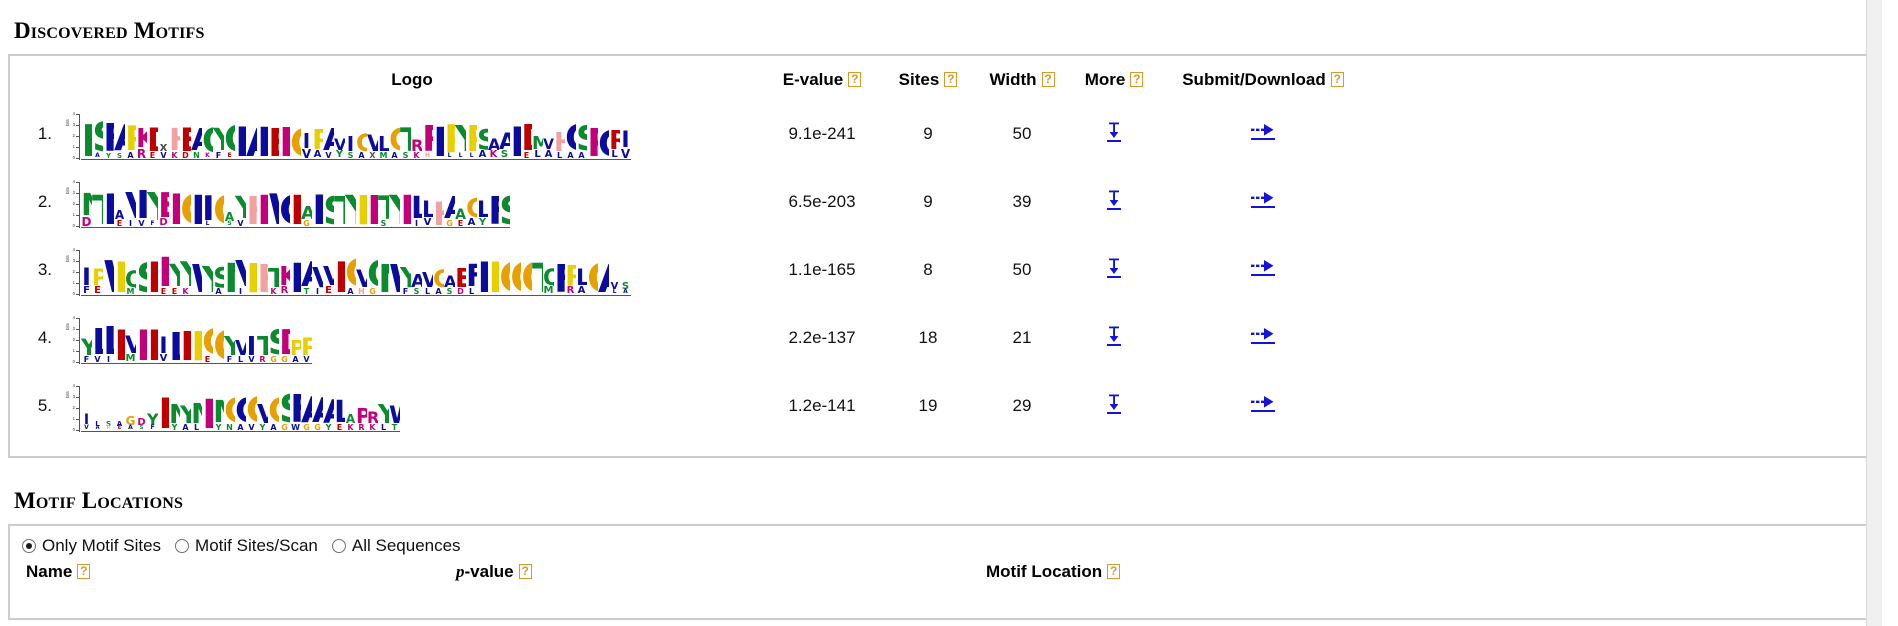 This screenshot has width=1898, height=626. Describe the element at coordinates (951, 79) in the screenshot. I see `help-question-icon-sites: ?` at that location.